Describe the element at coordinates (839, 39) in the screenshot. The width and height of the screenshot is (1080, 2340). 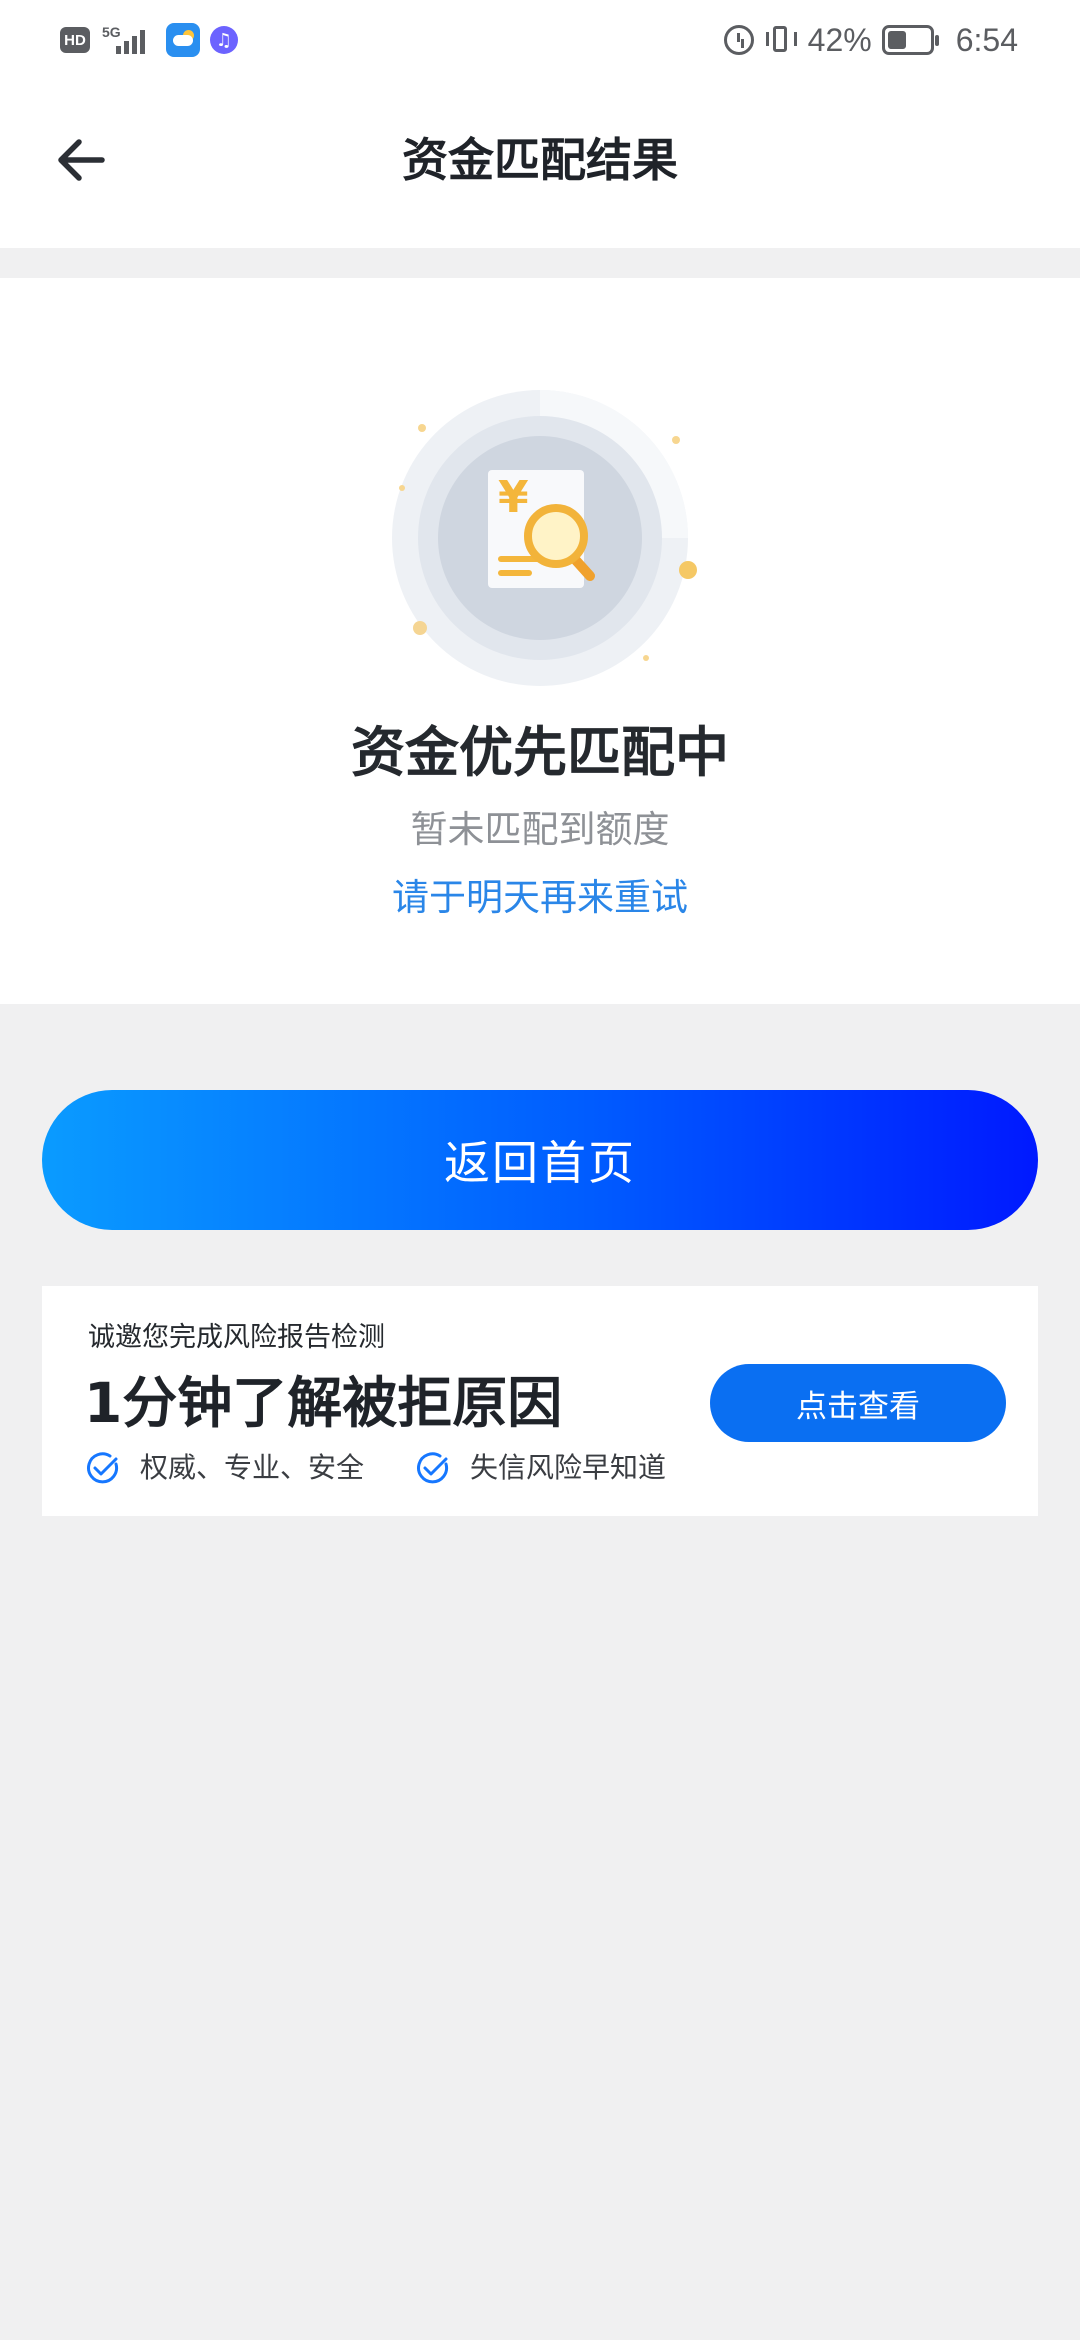
I see `battery-percent: 42%` at that location.